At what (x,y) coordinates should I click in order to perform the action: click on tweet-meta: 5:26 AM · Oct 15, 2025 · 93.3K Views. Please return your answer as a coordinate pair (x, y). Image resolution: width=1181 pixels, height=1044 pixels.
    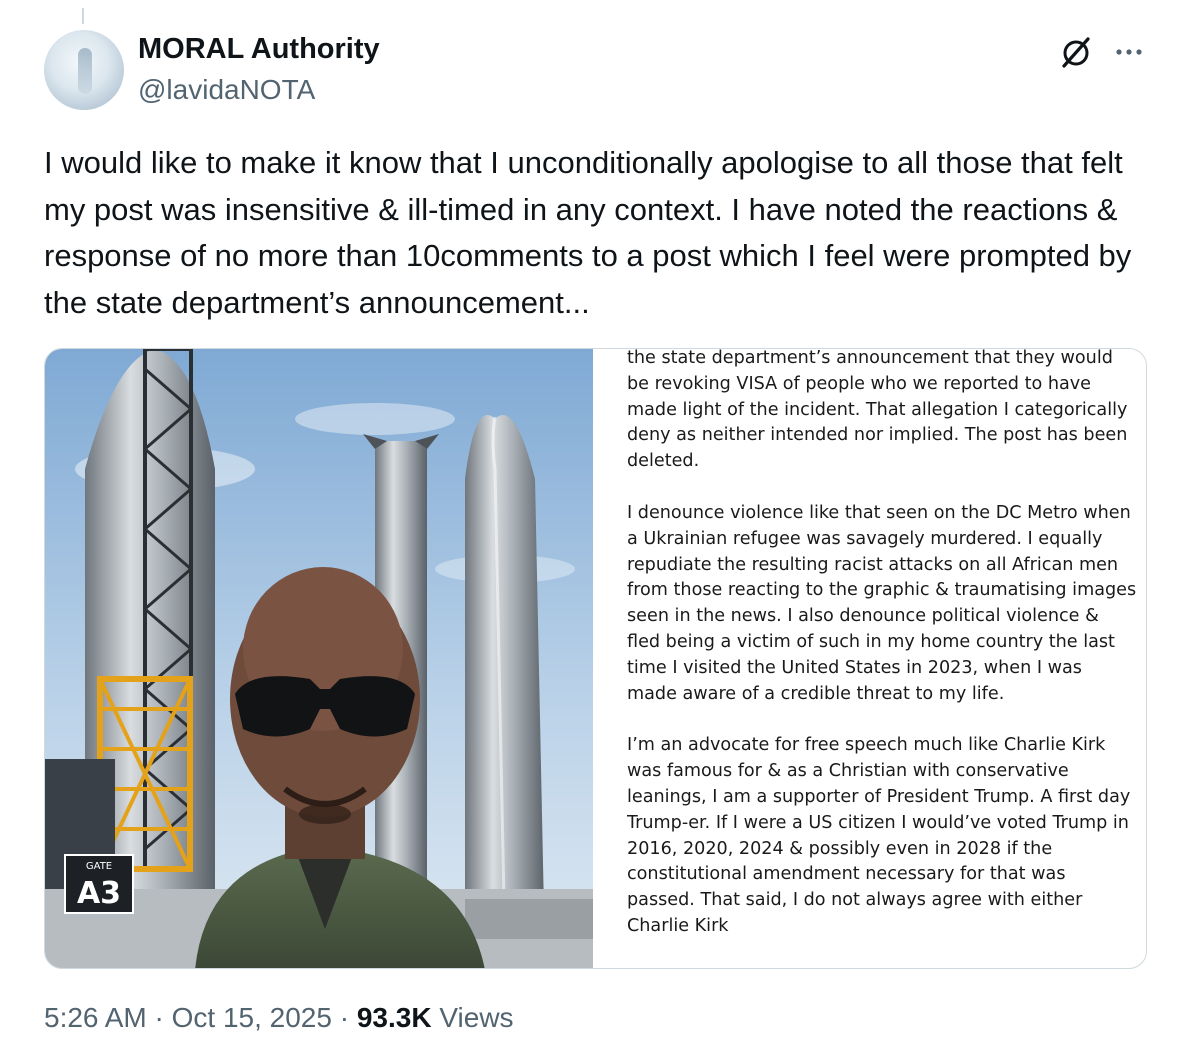
    Looking at the image, I should click on (279, 1018).